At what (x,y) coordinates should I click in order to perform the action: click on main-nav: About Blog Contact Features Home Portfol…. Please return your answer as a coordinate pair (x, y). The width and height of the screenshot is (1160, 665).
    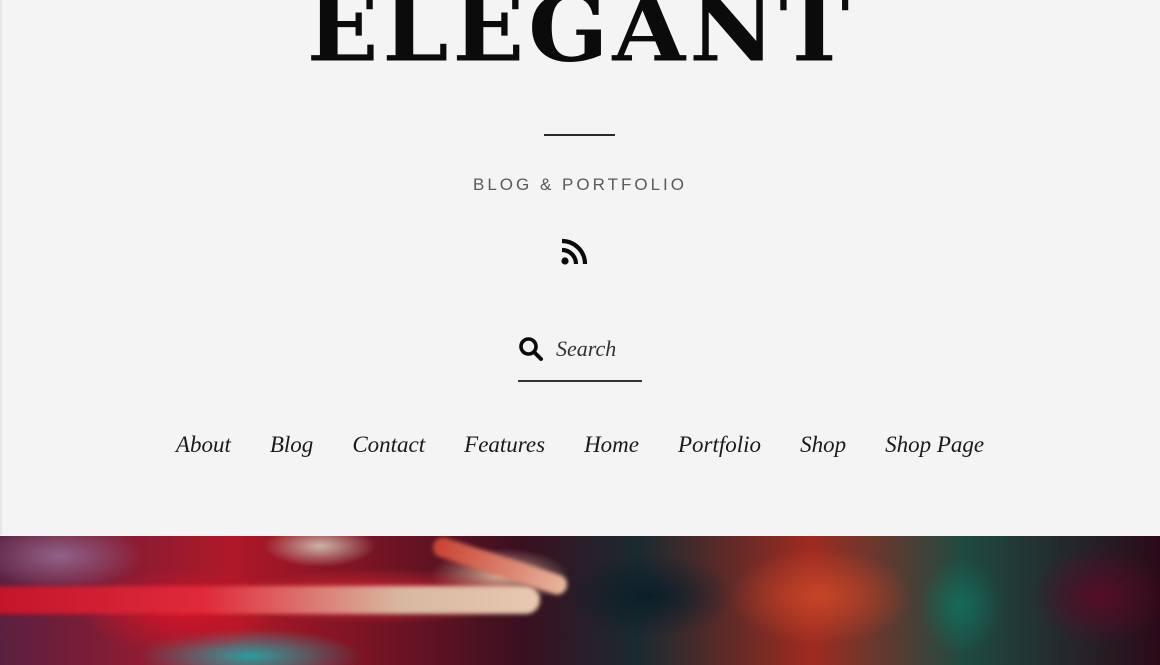
    Looking at the image, I should click on (580, 445).